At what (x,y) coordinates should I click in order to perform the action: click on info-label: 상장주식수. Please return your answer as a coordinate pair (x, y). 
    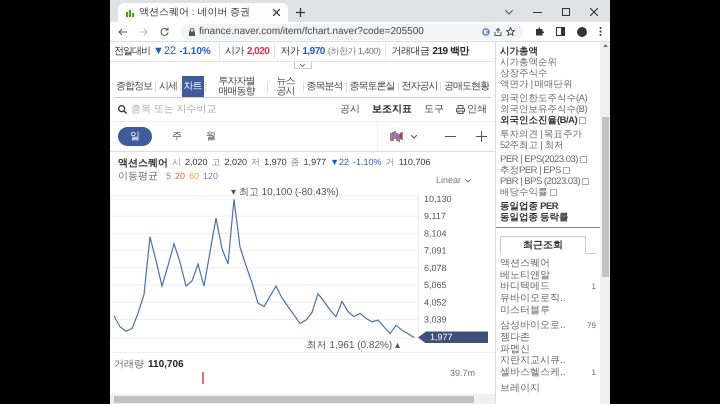
    Looking at the image, I should click on (524, 73).